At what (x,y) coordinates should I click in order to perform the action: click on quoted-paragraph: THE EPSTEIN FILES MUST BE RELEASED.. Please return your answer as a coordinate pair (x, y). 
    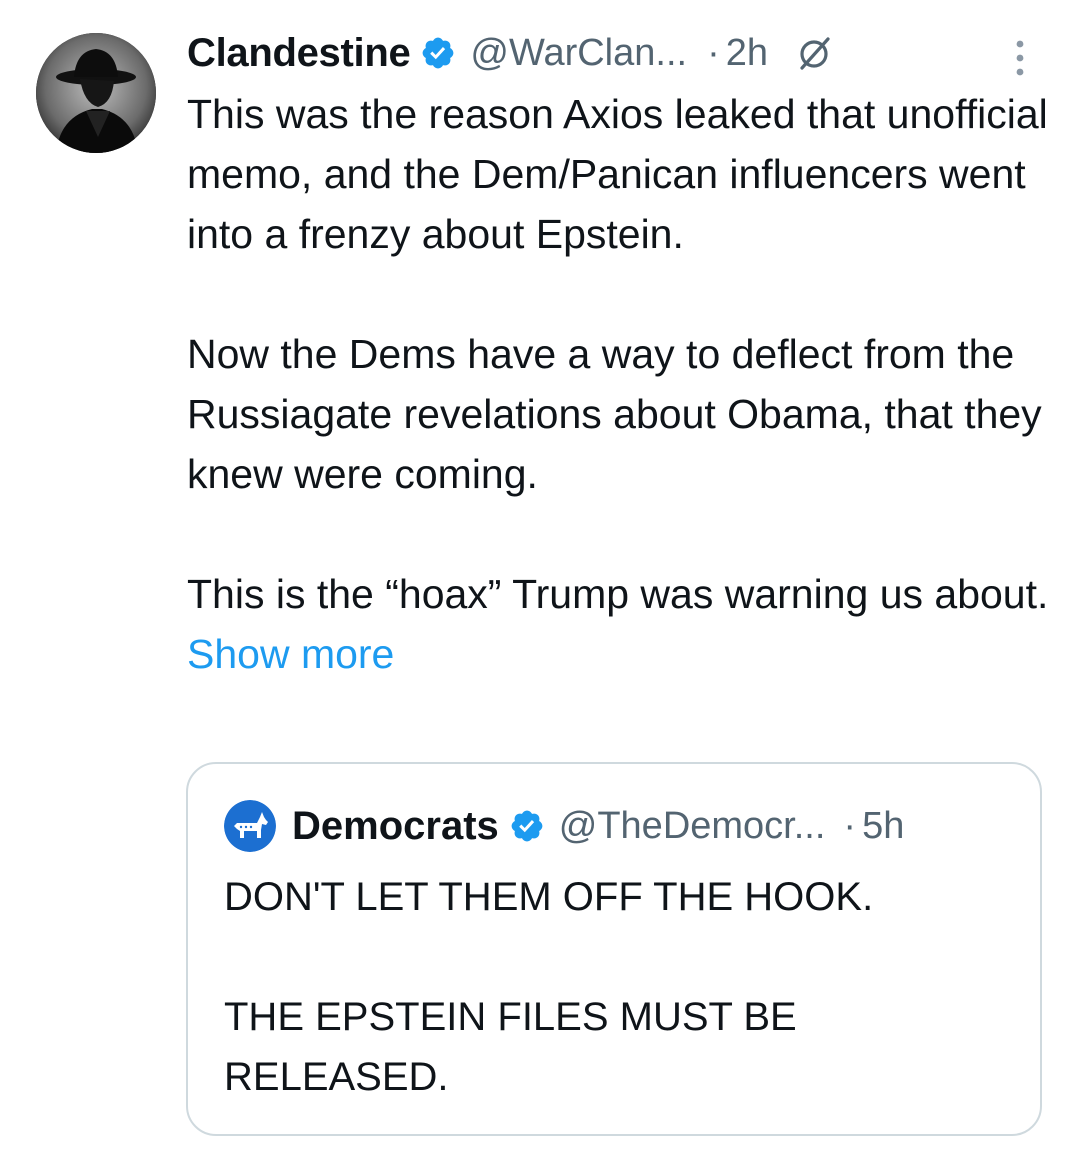
    Looking at the image, I should click on (510, 1047).